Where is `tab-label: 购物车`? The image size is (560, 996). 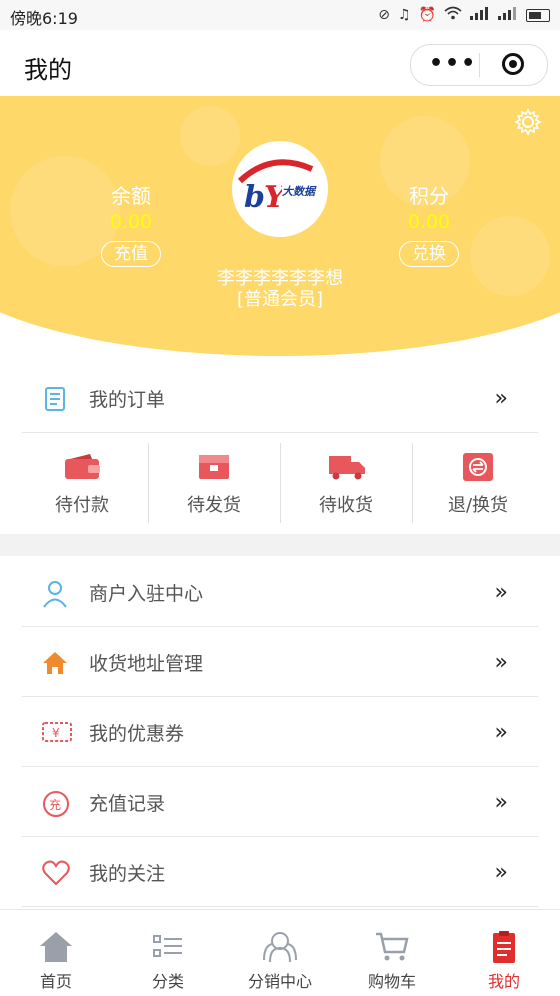
tab-label: 购物车 is located at coordinates (391, 981).